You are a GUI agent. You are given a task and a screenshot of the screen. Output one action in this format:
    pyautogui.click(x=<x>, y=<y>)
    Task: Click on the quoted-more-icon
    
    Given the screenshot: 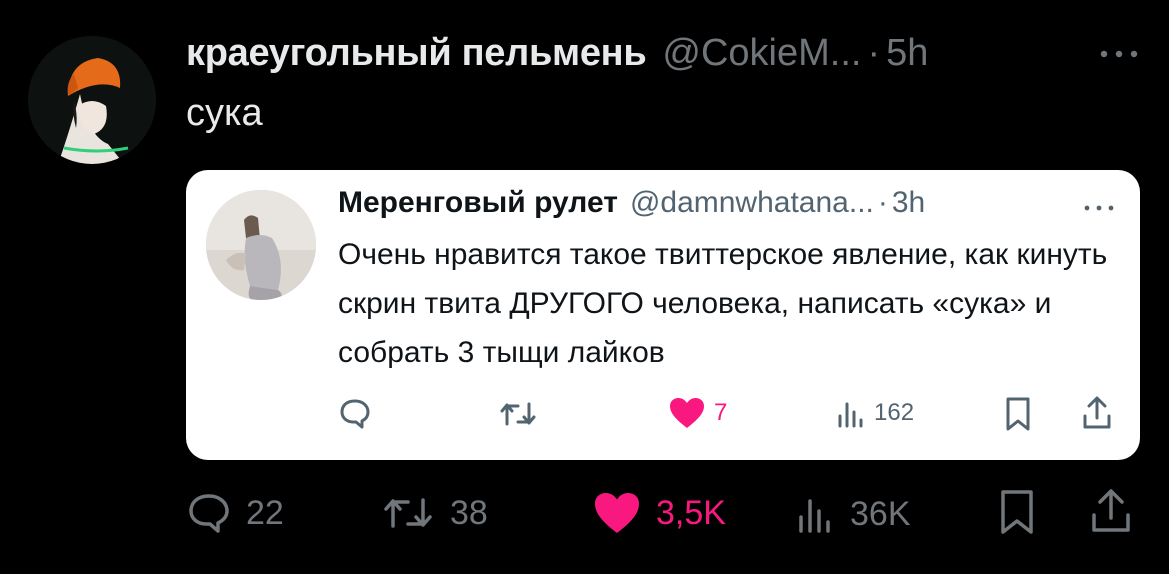 What is the action you would take?
    pyautogui.click(x=1099, y=208)
    